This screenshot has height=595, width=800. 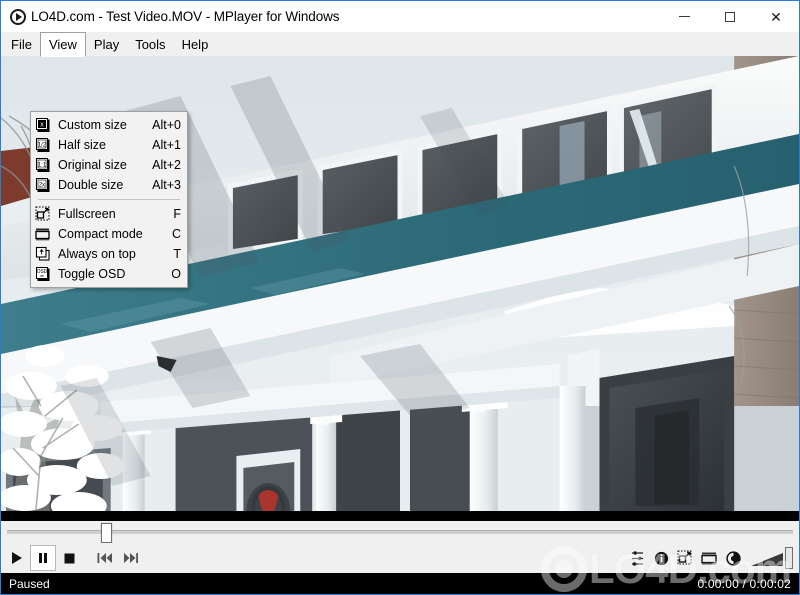 I want to click on menu-item-label: Custom size, so click(x=92, y=125).